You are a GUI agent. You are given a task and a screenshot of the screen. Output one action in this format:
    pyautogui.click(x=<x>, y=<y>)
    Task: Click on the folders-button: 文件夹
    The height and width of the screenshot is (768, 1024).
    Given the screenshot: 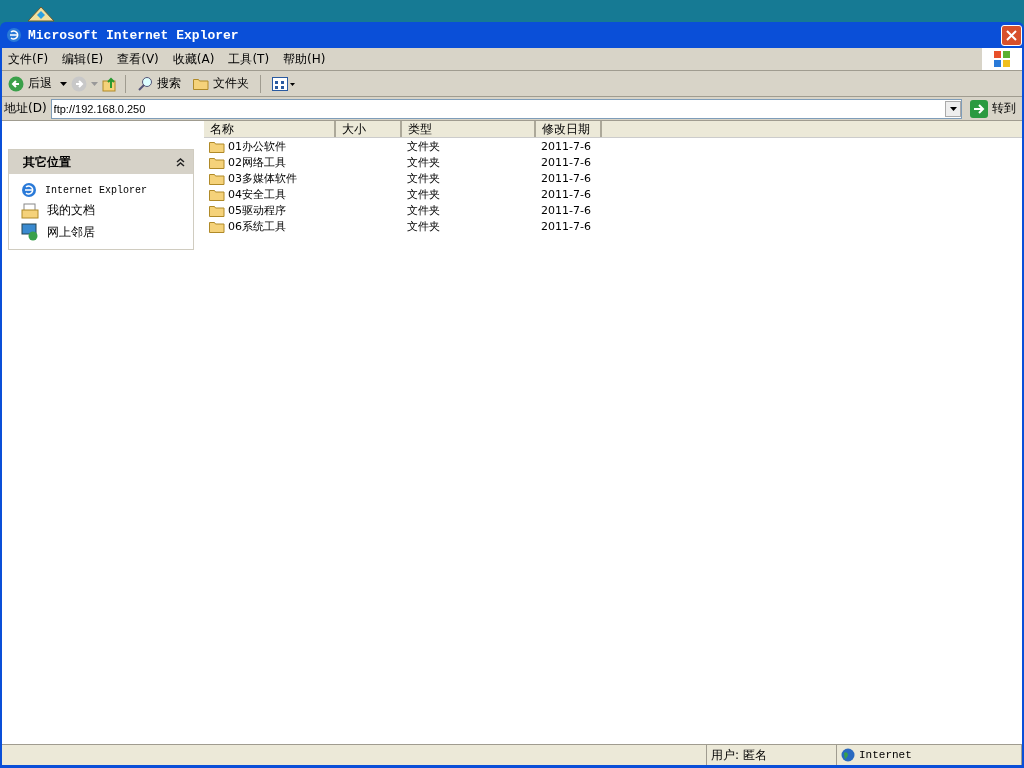 What is the action you would take?
    pyautogui.click(x=221, y=83)
    